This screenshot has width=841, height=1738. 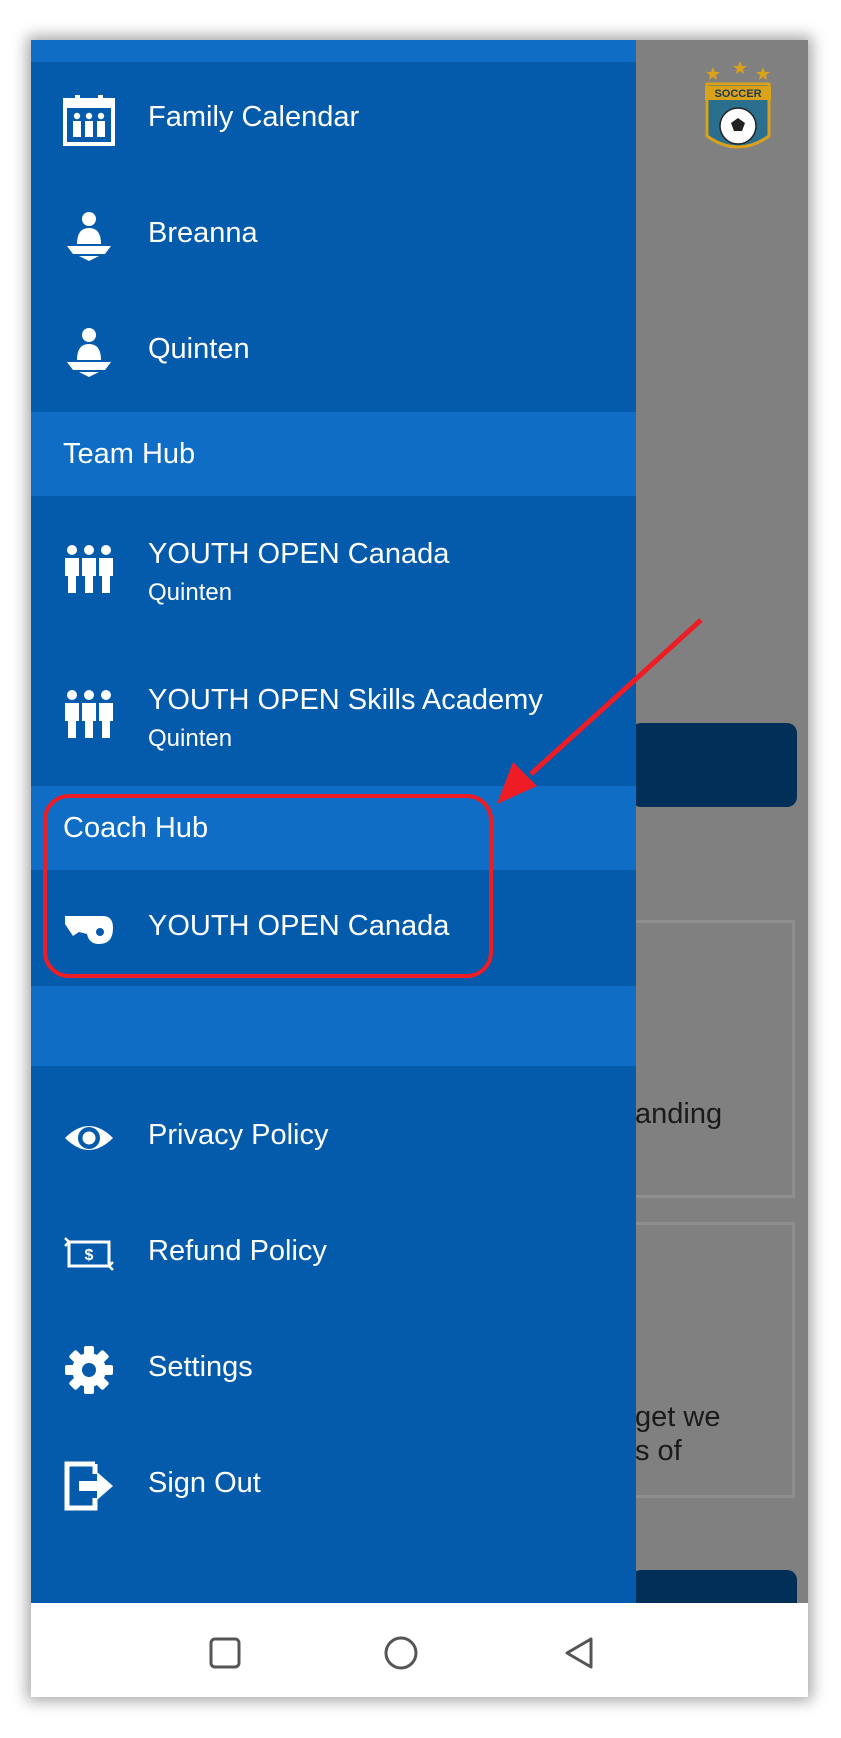 What do you see at coordinates (401, 1653) in the screenshot?
I see `home-button` at bounding box center [401, 1653].